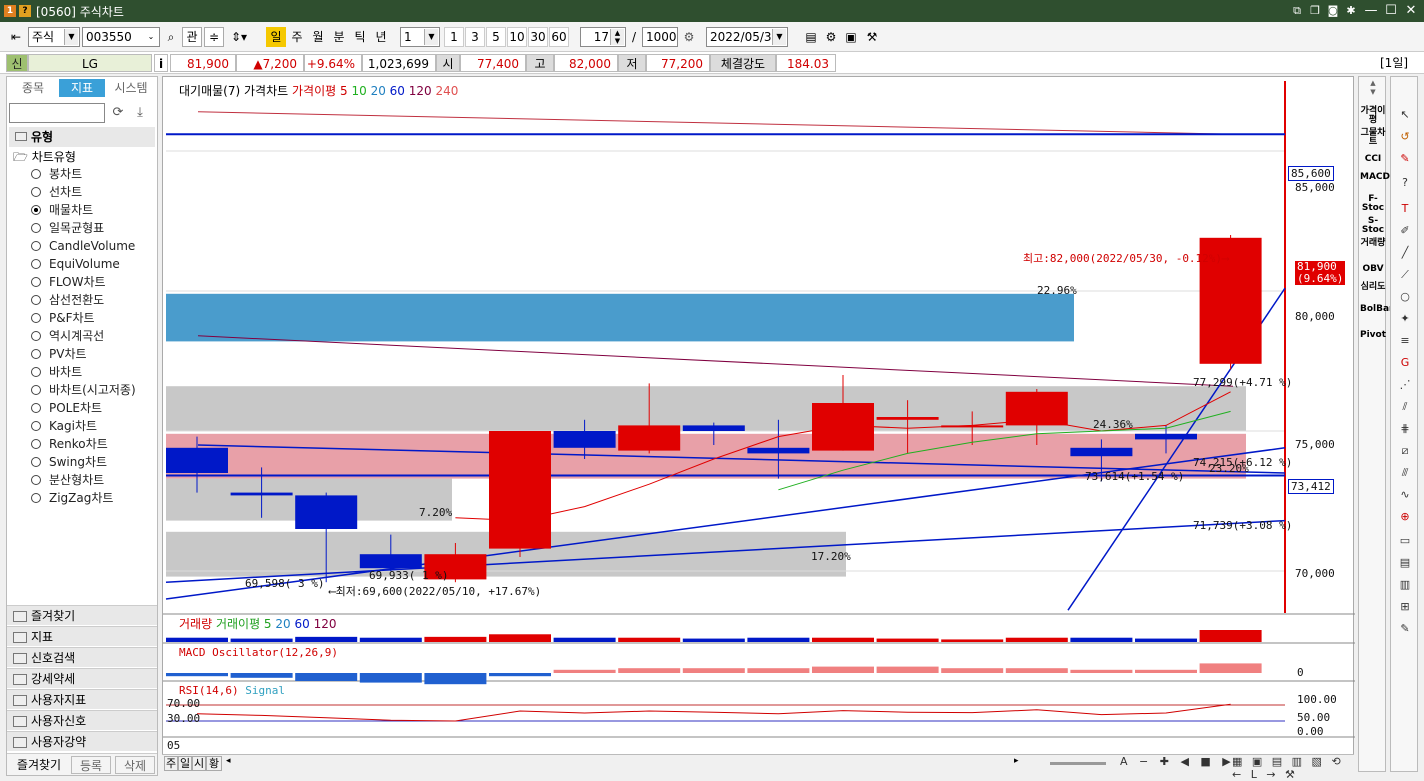  I want to click on code-input: 003550 ⌄, so click(121, 37).